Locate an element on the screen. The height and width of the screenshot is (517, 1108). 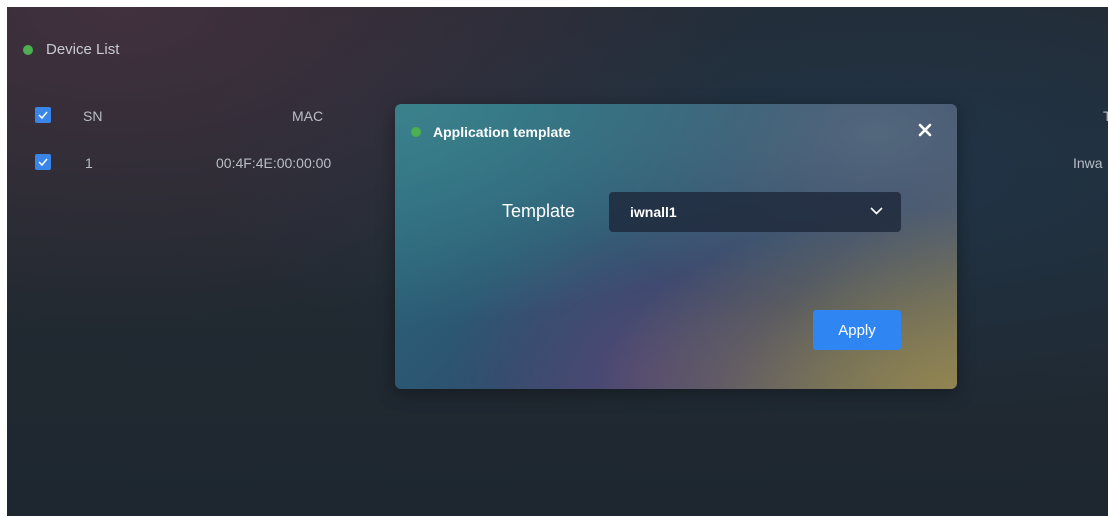
row-checkbox is located at coordinates (43, 162).